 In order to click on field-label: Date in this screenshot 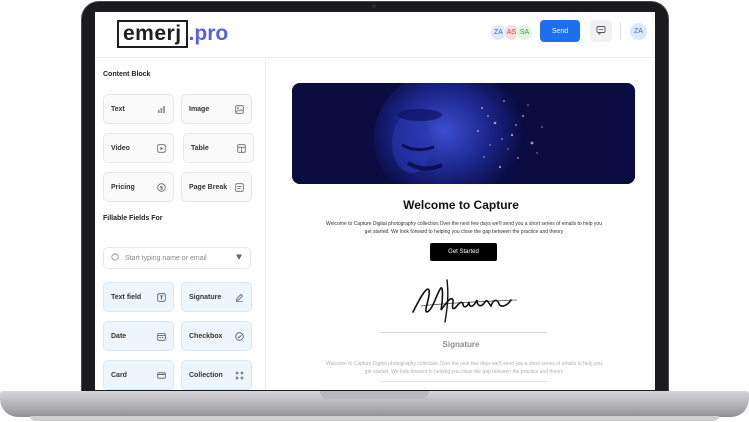, I will do `click(119, 336)`.